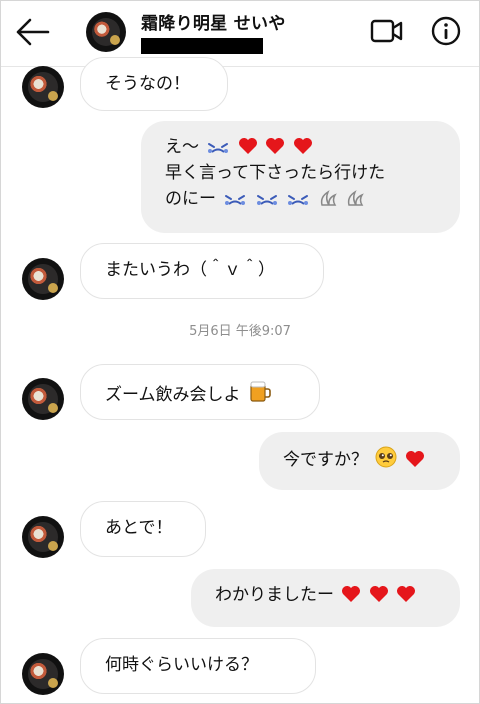 The image size is (480, 704). I want to click on message-bubble: わかりましたー, so click(325, 598).